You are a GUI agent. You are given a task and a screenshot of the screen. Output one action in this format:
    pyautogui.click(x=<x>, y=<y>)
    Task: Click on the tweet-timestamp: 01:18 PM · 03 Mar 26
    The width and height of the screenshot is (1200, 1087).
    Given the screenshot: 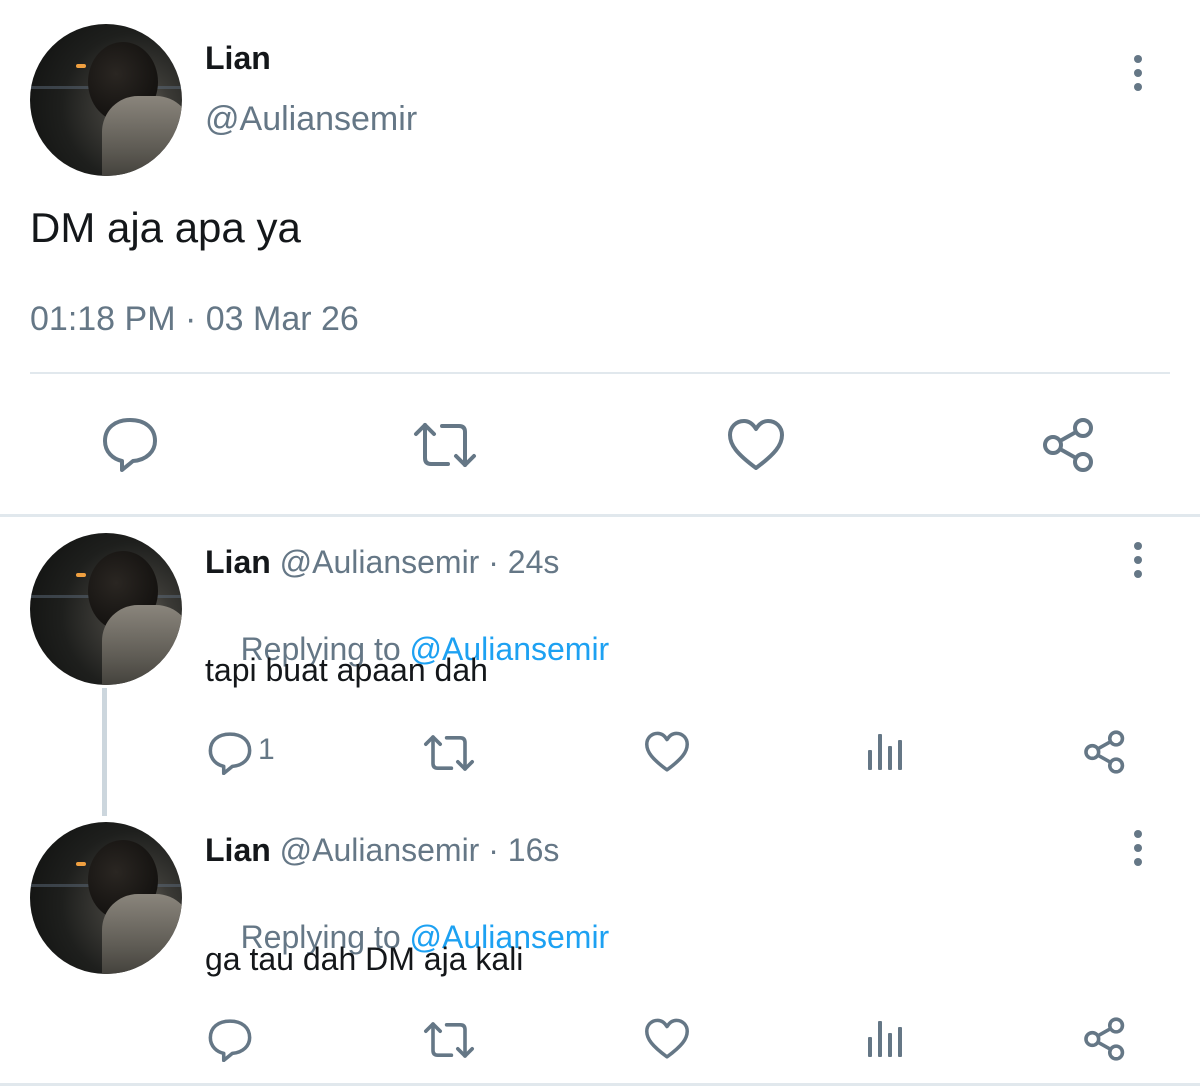 What is the action you would take?
    pyautogui.click(x=194, y=319)
    